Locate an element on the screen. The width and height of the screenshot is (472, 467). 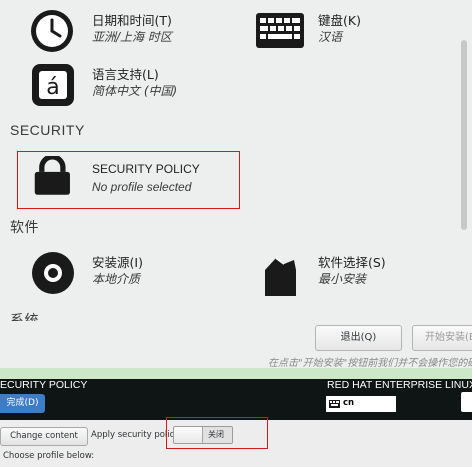
language-icon: á is located at coordinates (53, 85).